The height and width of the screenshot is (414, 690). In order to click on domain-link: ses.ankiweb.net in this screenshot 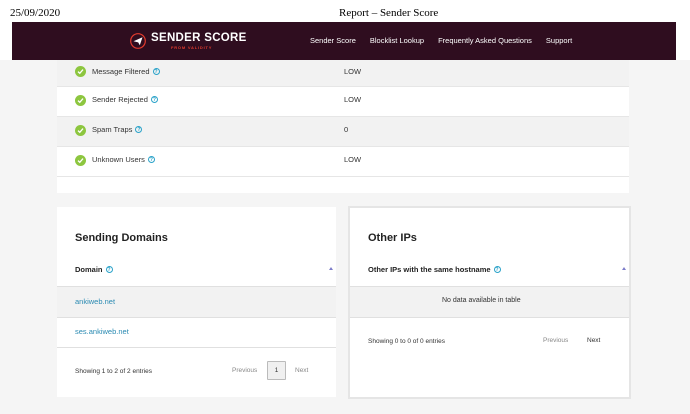, I will do `click(102, 331)`.